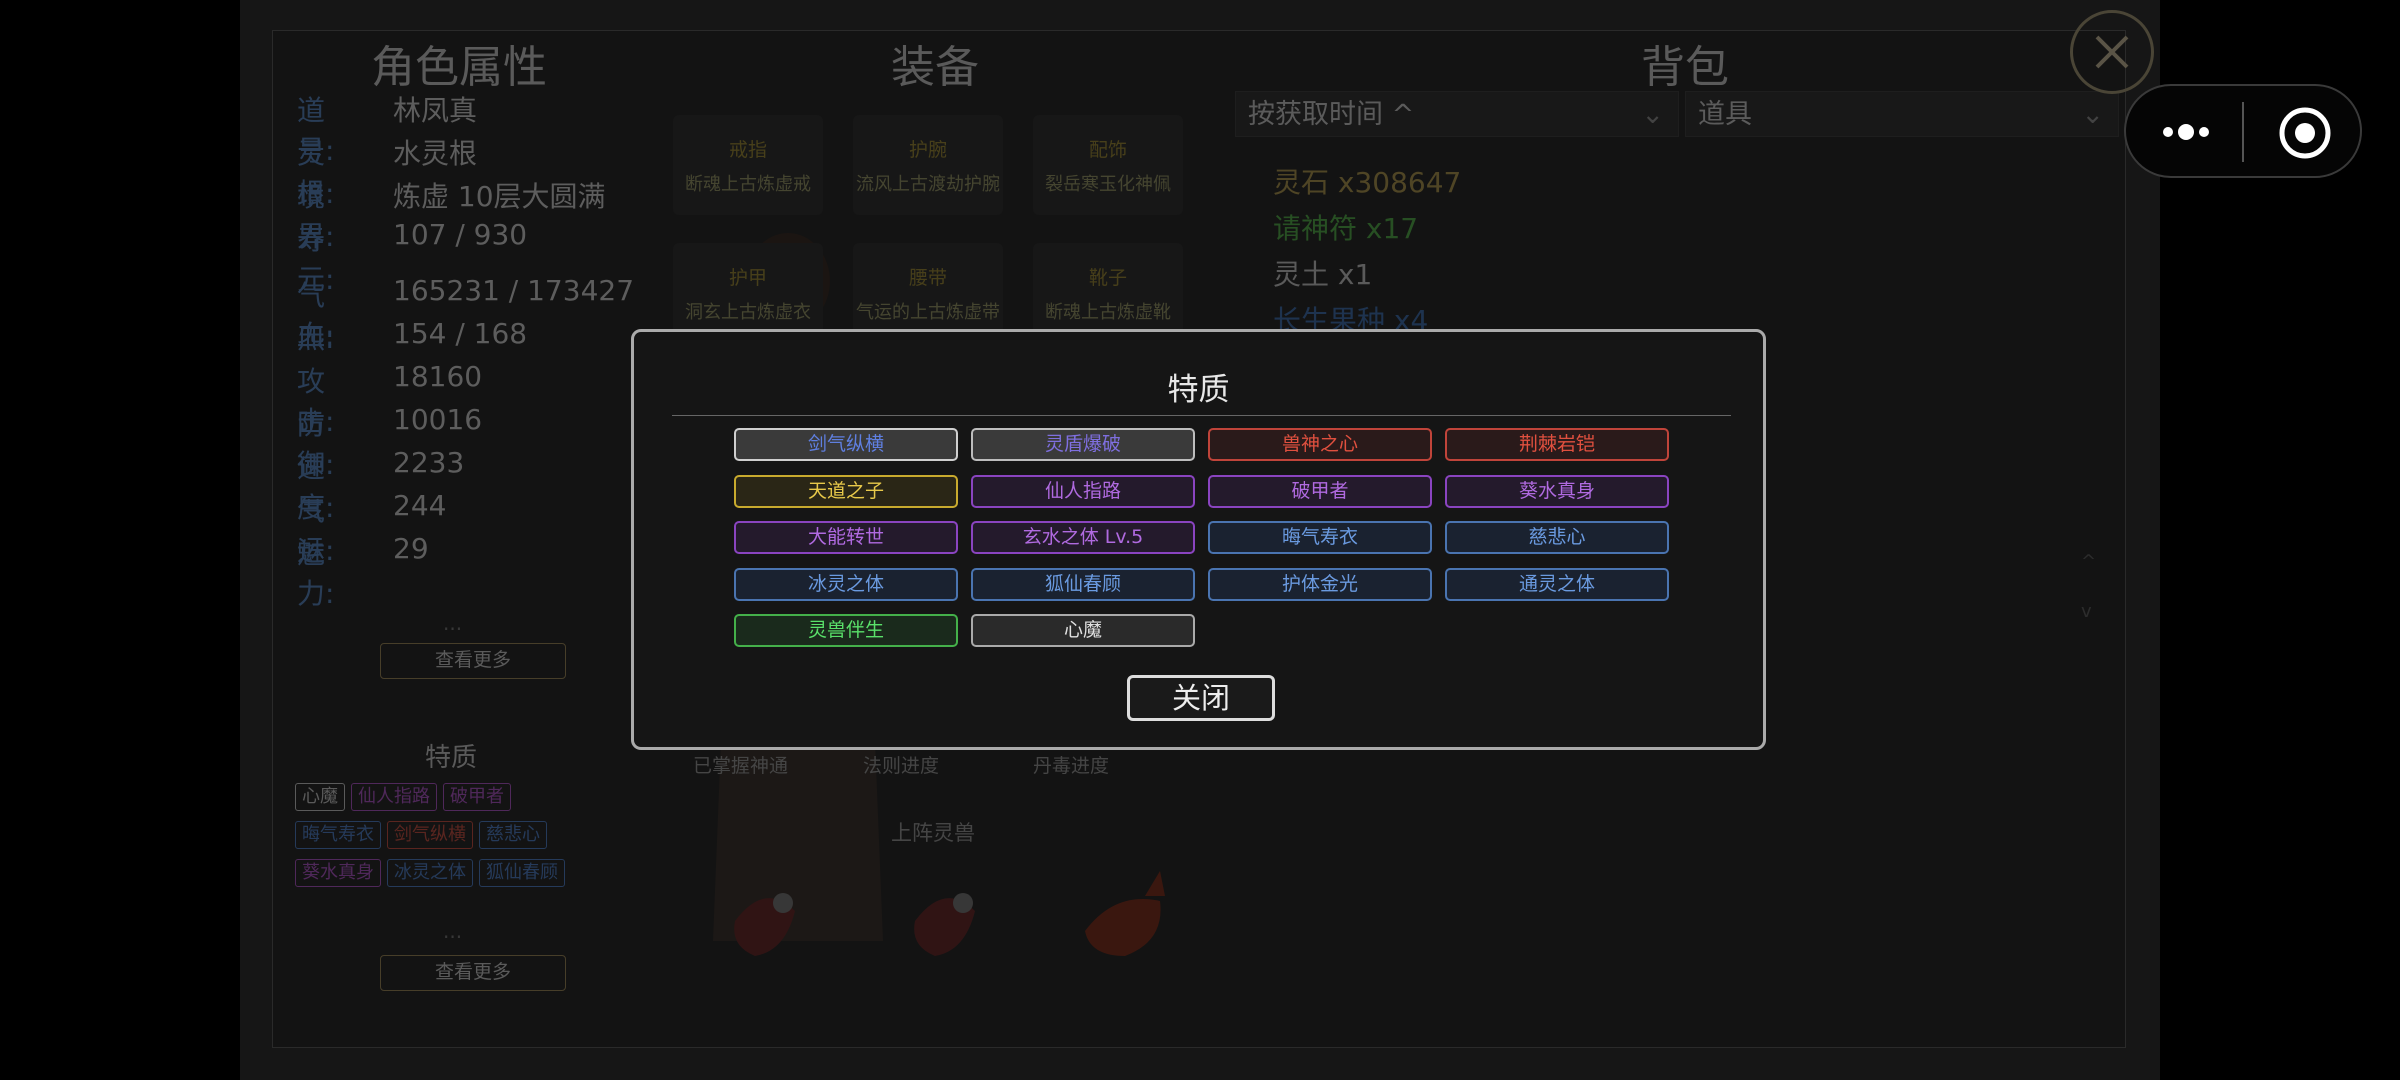 Image resolution: width=2400 pixels, height=1080 pixels. I want to click on close-icon, so click(2112, 52).